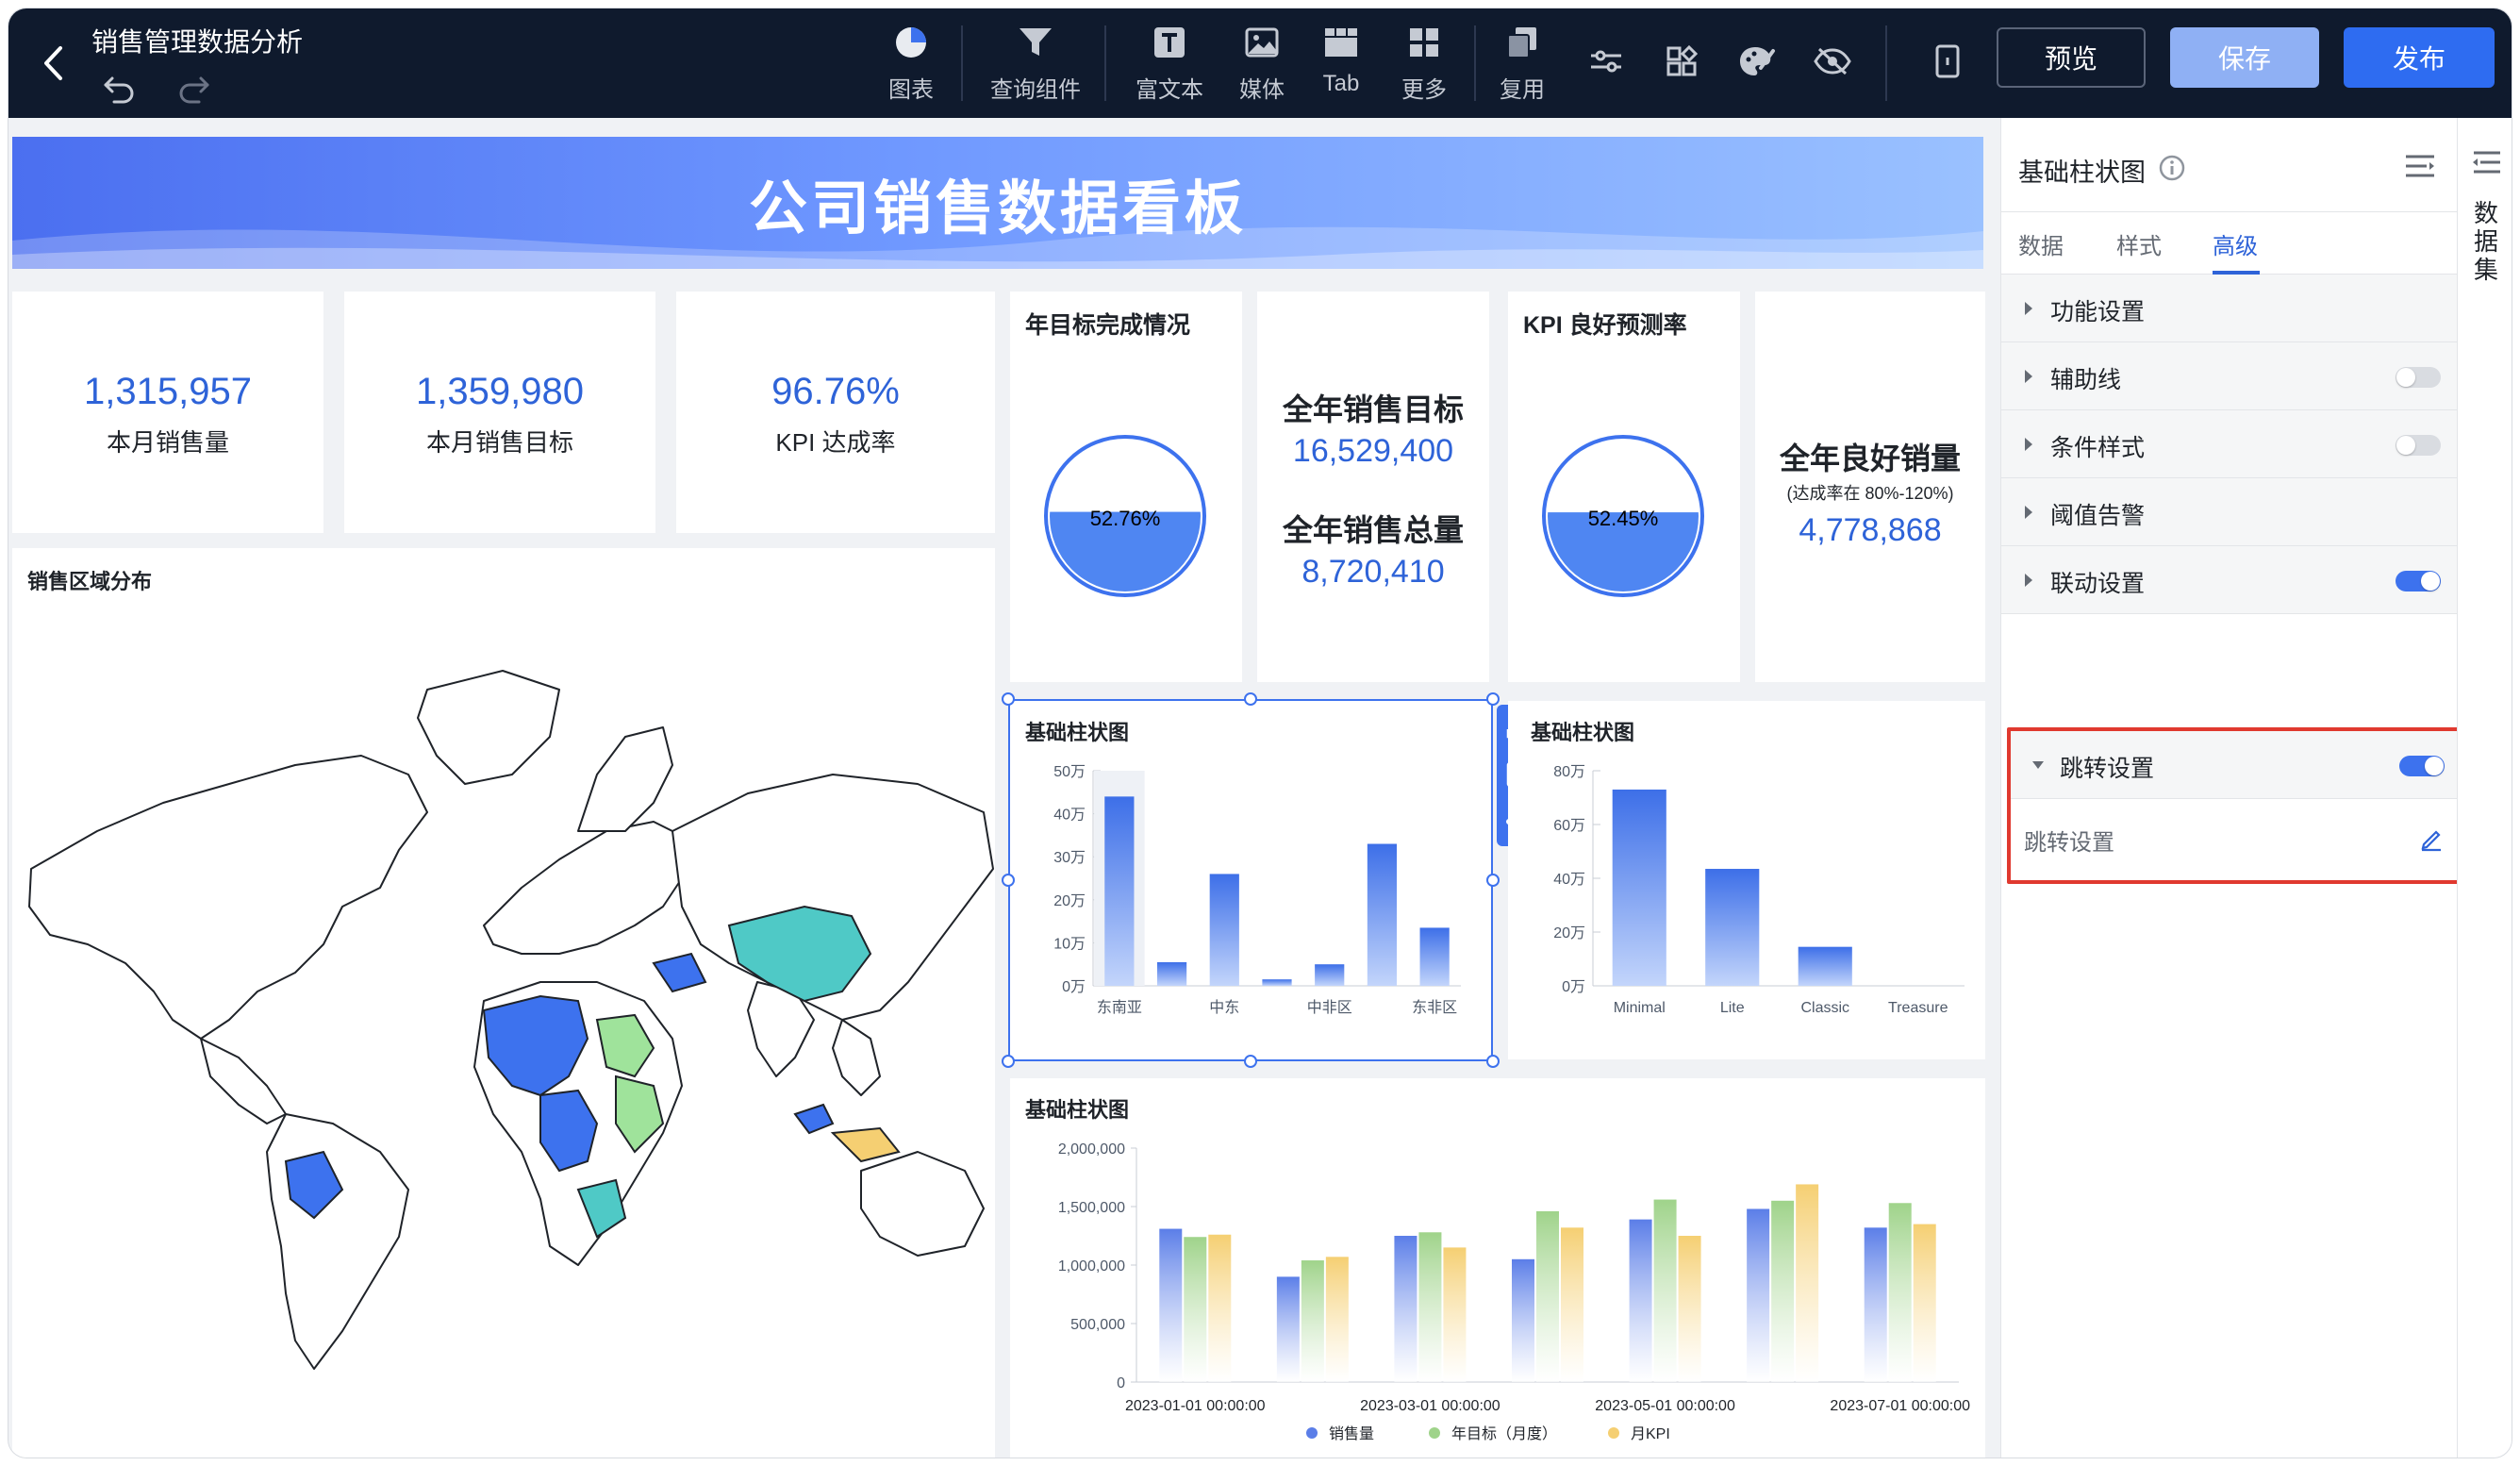 The width and height of the screenshot is (2520, 1466). Describe the element at coordinates (1126, 487) in the screenshot. I see `gauge-card-year-target: 年目标完成情况 52.76%` at that location.